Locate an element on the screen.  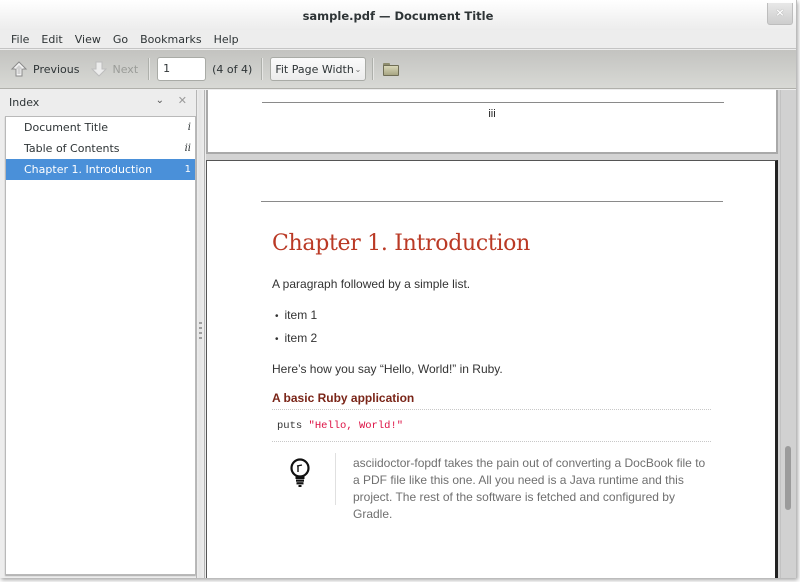
menu-file: File is located at coordinates (20, 39).